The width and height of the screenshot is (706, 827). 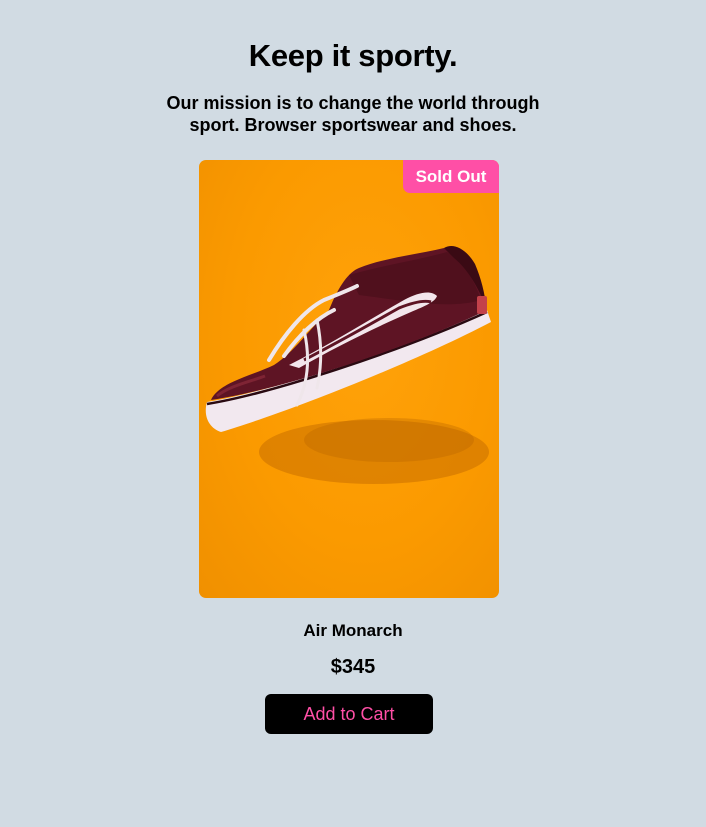 I want to click on add-to-cart-button: Add to Cart, so click(x=349, y=714).